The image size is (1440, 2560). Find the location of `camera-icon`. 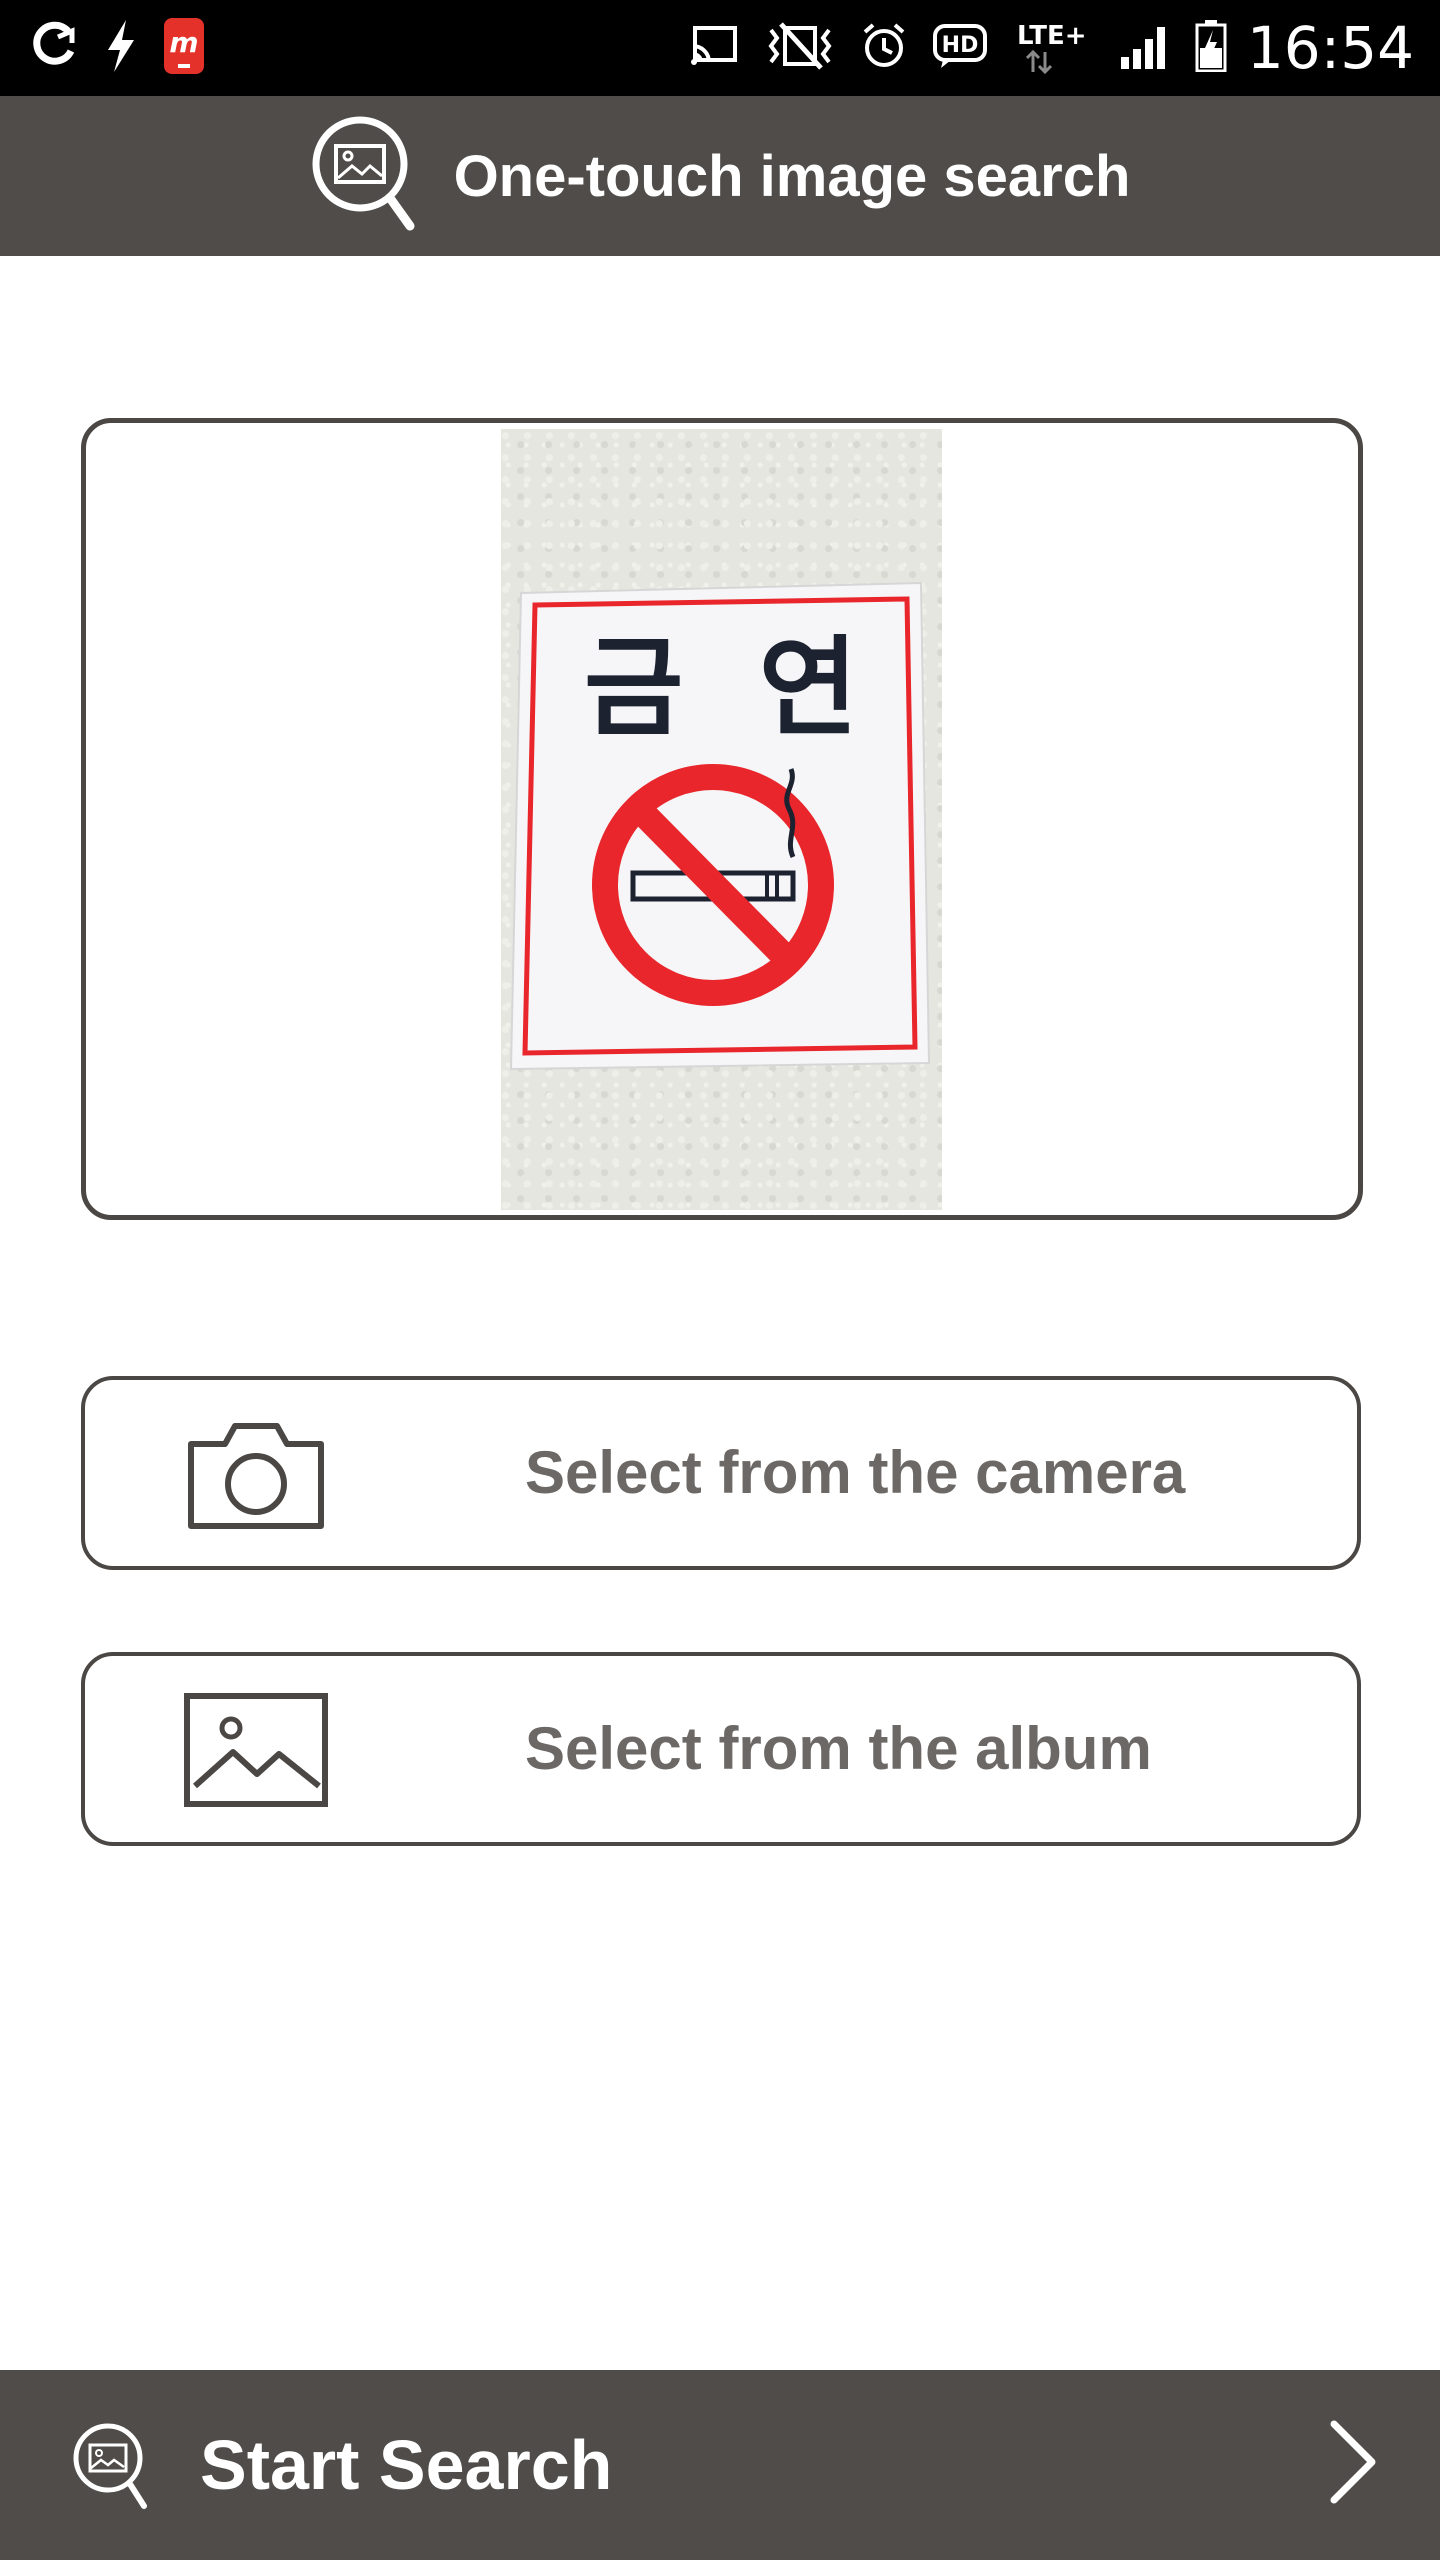

camera-icon is located at coordinates (256, 1476).